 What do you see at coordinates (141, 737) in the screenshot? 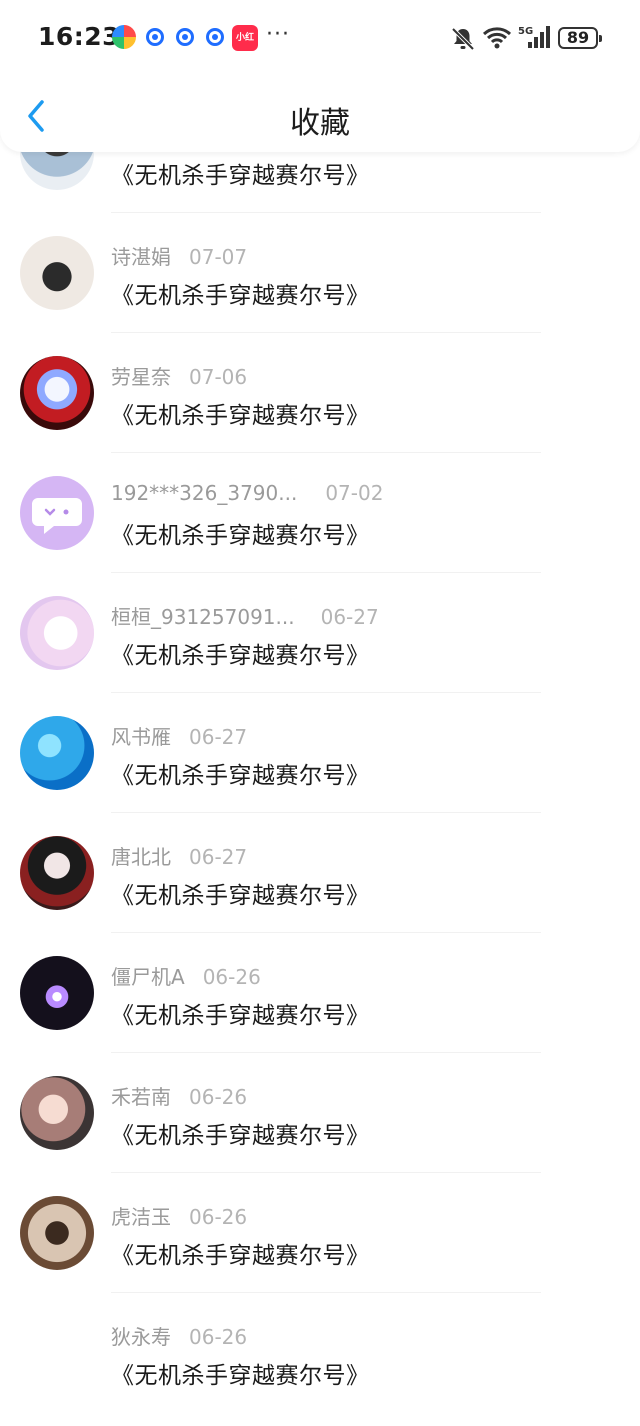
I see `user-name: 风书雁` at bounding box center [141, 737].